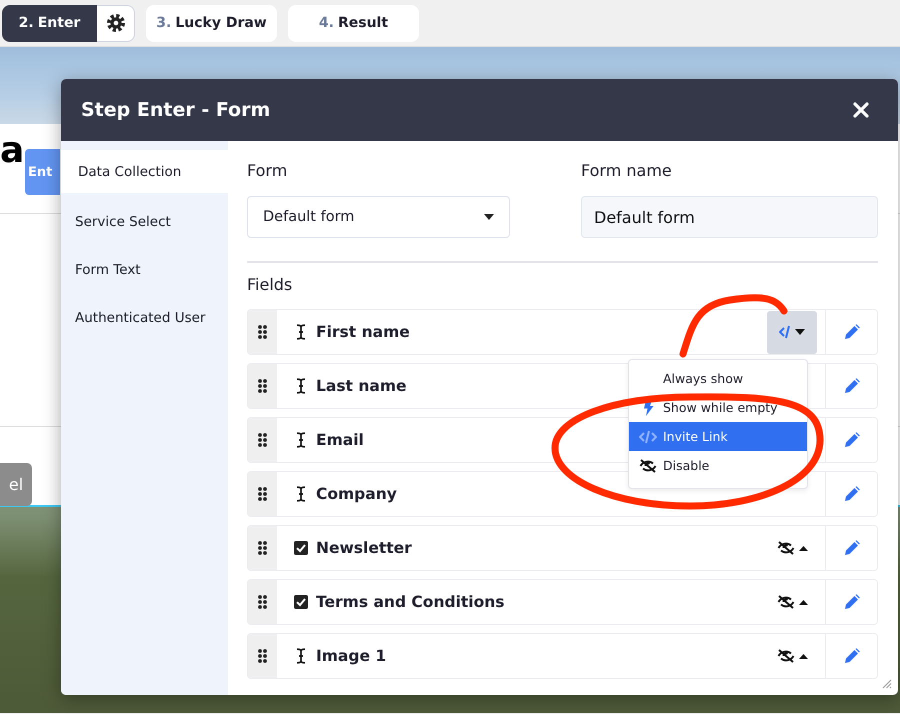  I want to click on sidebar-item: Service Select, so click(144, 222).